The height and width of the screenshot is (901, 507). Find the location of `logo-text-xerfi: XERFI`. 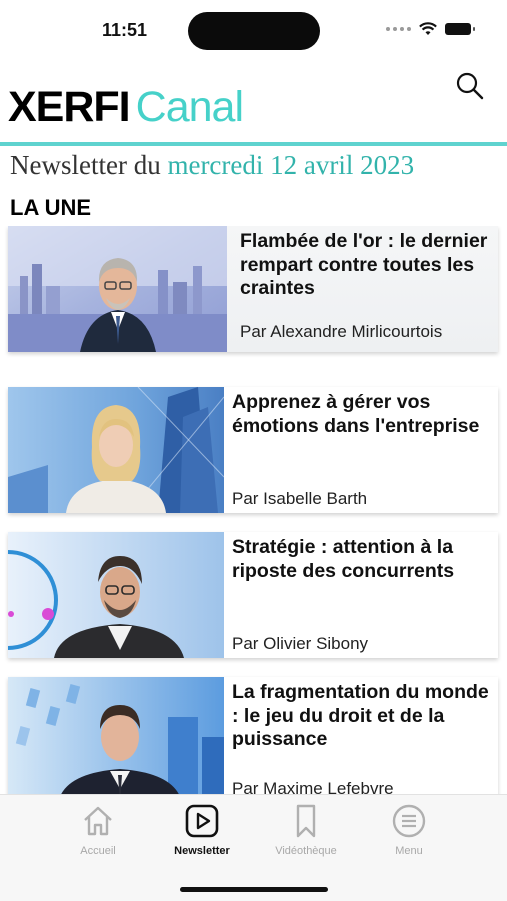

logo-text-xerfi: XERFI is located at coordinates (69, 107).